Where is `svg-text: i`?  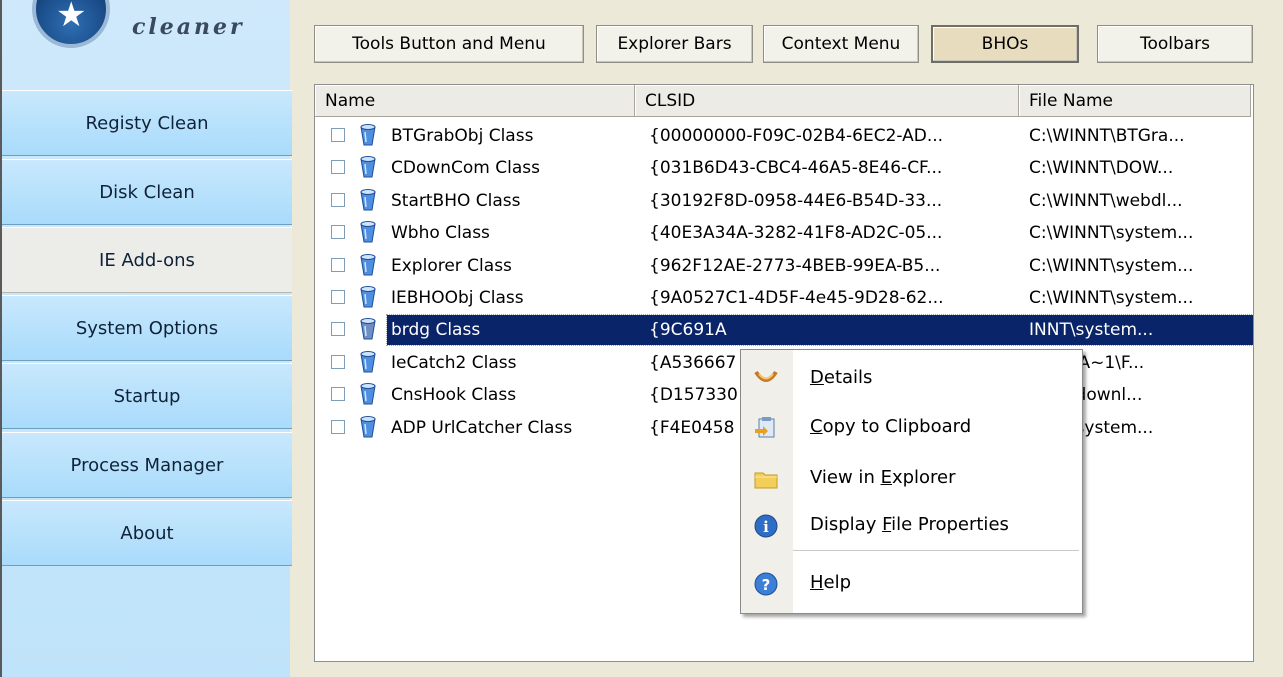 svg-text: i is located at coordinates (766, 527).